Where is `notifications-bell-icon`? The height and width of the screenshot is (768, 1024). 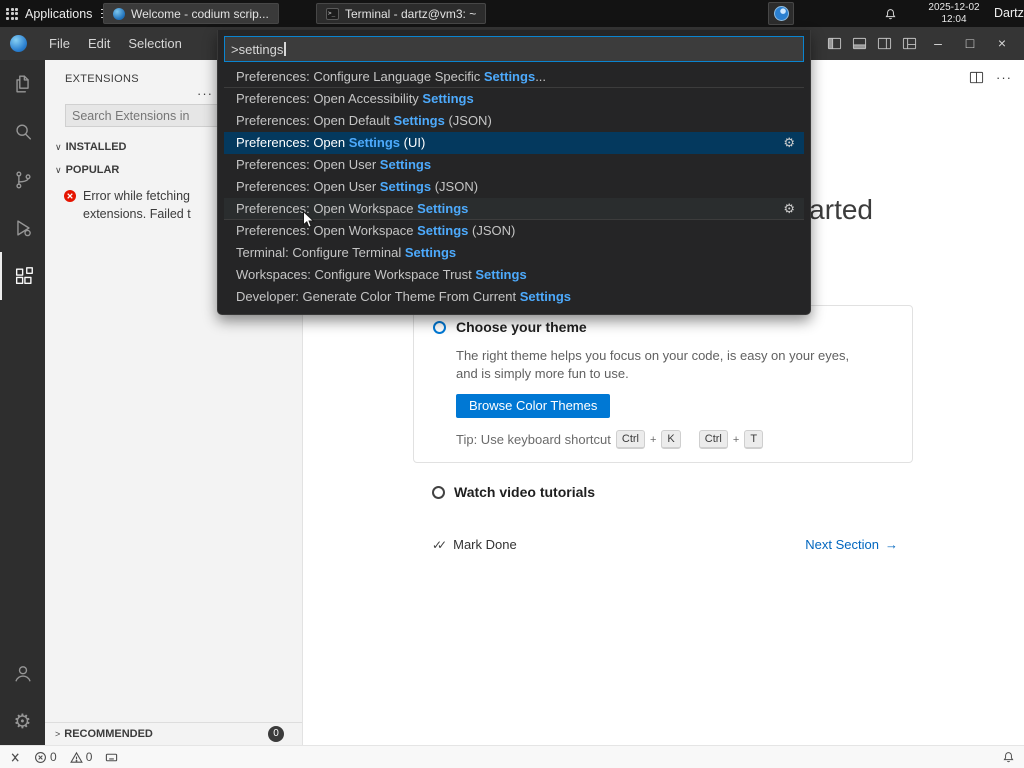
notifications-bell-icon is located at coordinates (1008, 757).